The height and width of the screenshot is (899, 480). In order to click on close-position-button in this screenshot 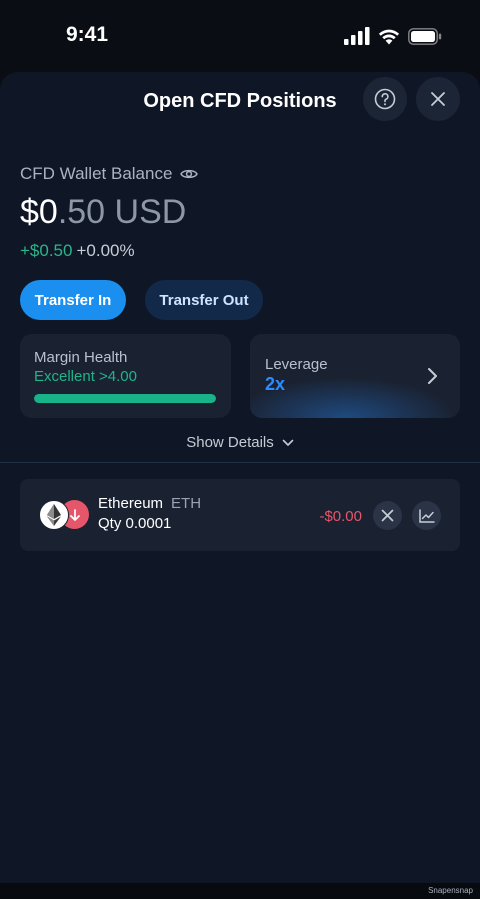, I will do `click(387, 515)`.